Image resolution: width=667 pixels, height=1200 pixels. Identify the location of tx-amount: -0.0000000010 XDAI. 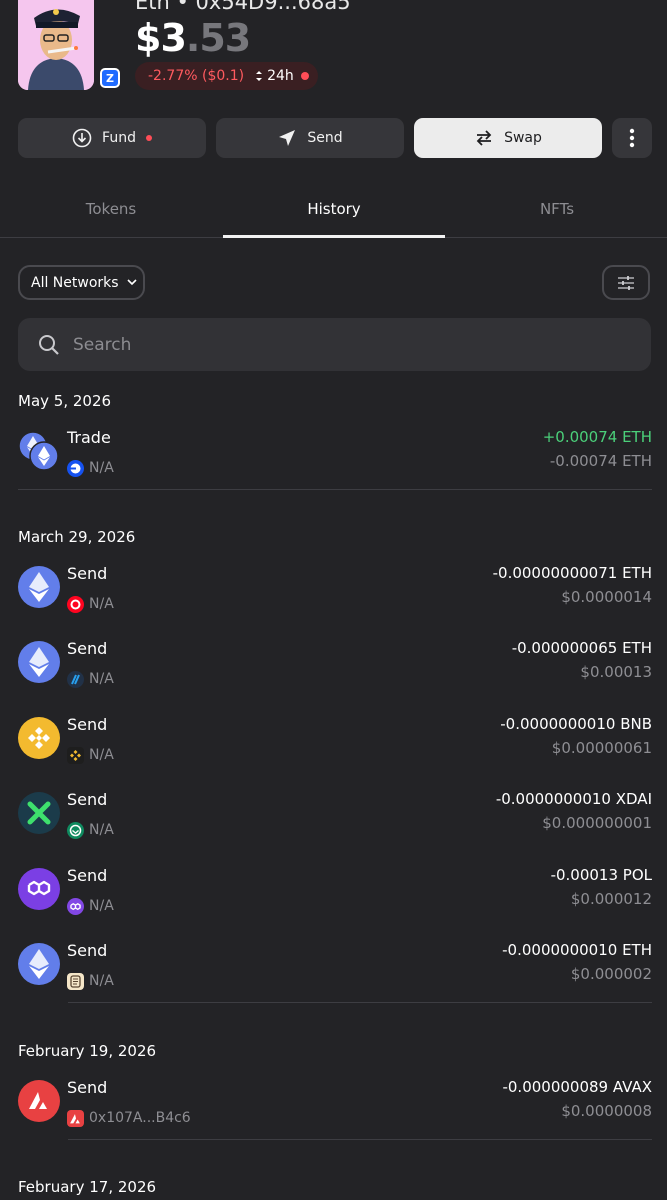
(573, 799).